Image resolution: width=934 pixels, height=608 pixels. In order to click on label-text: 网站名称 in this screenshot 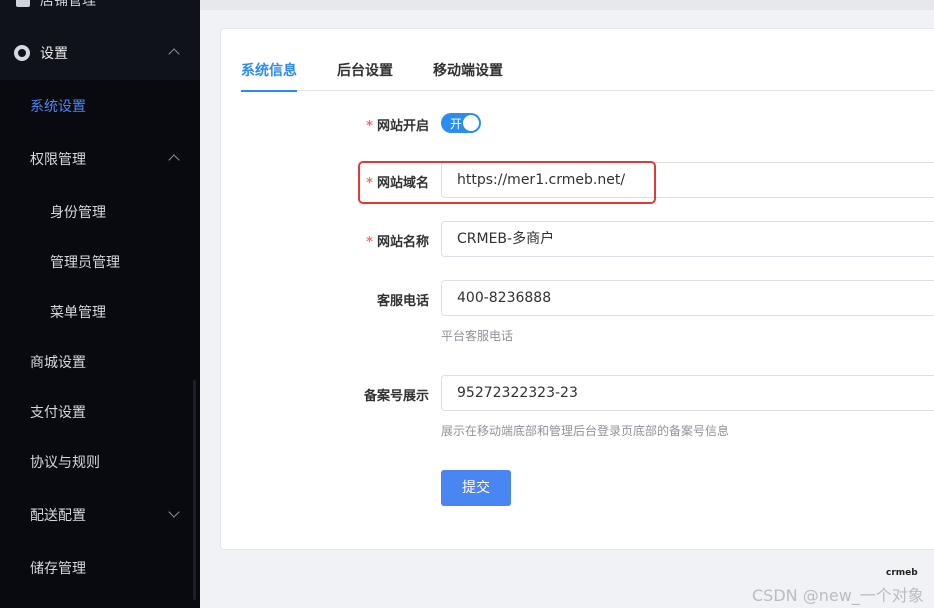, I will do `click(402, 242)`.